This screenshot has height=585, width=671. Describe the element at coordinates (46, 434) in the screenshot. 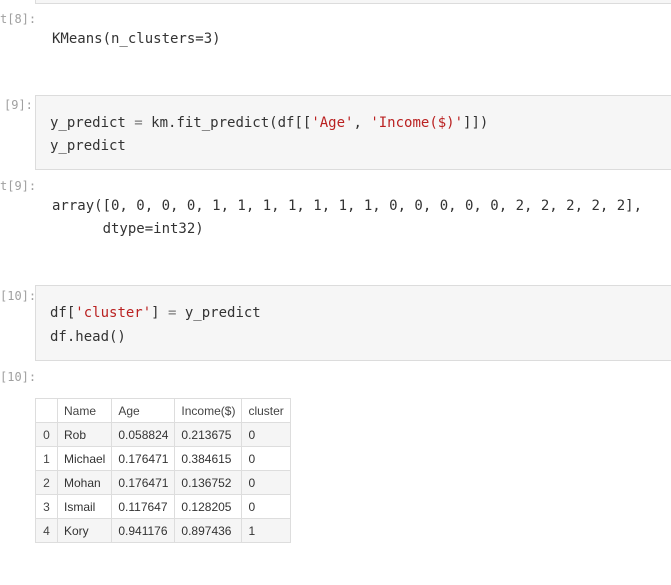

I see `row-index: 0` at that location.